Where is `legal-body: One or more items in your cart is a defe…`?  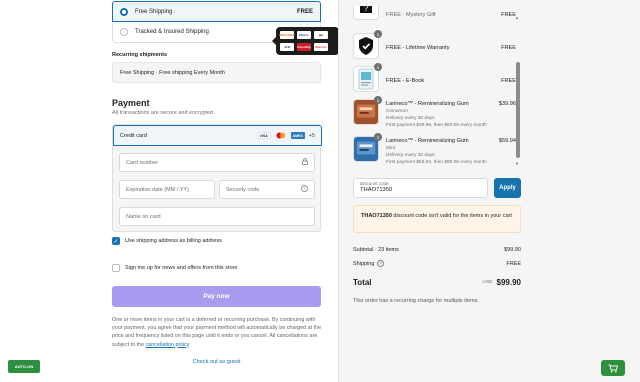
legal-body: One or more items in your cart is a defe… is located at coordinates (217, 332).